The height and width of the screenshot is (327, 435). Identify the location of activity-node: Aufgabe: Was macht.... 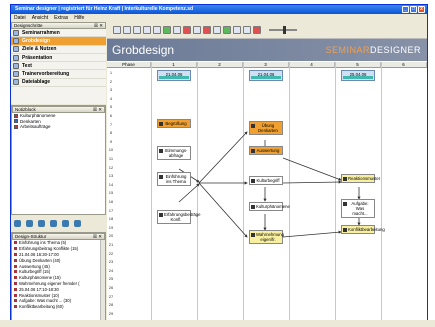
(358, 208).